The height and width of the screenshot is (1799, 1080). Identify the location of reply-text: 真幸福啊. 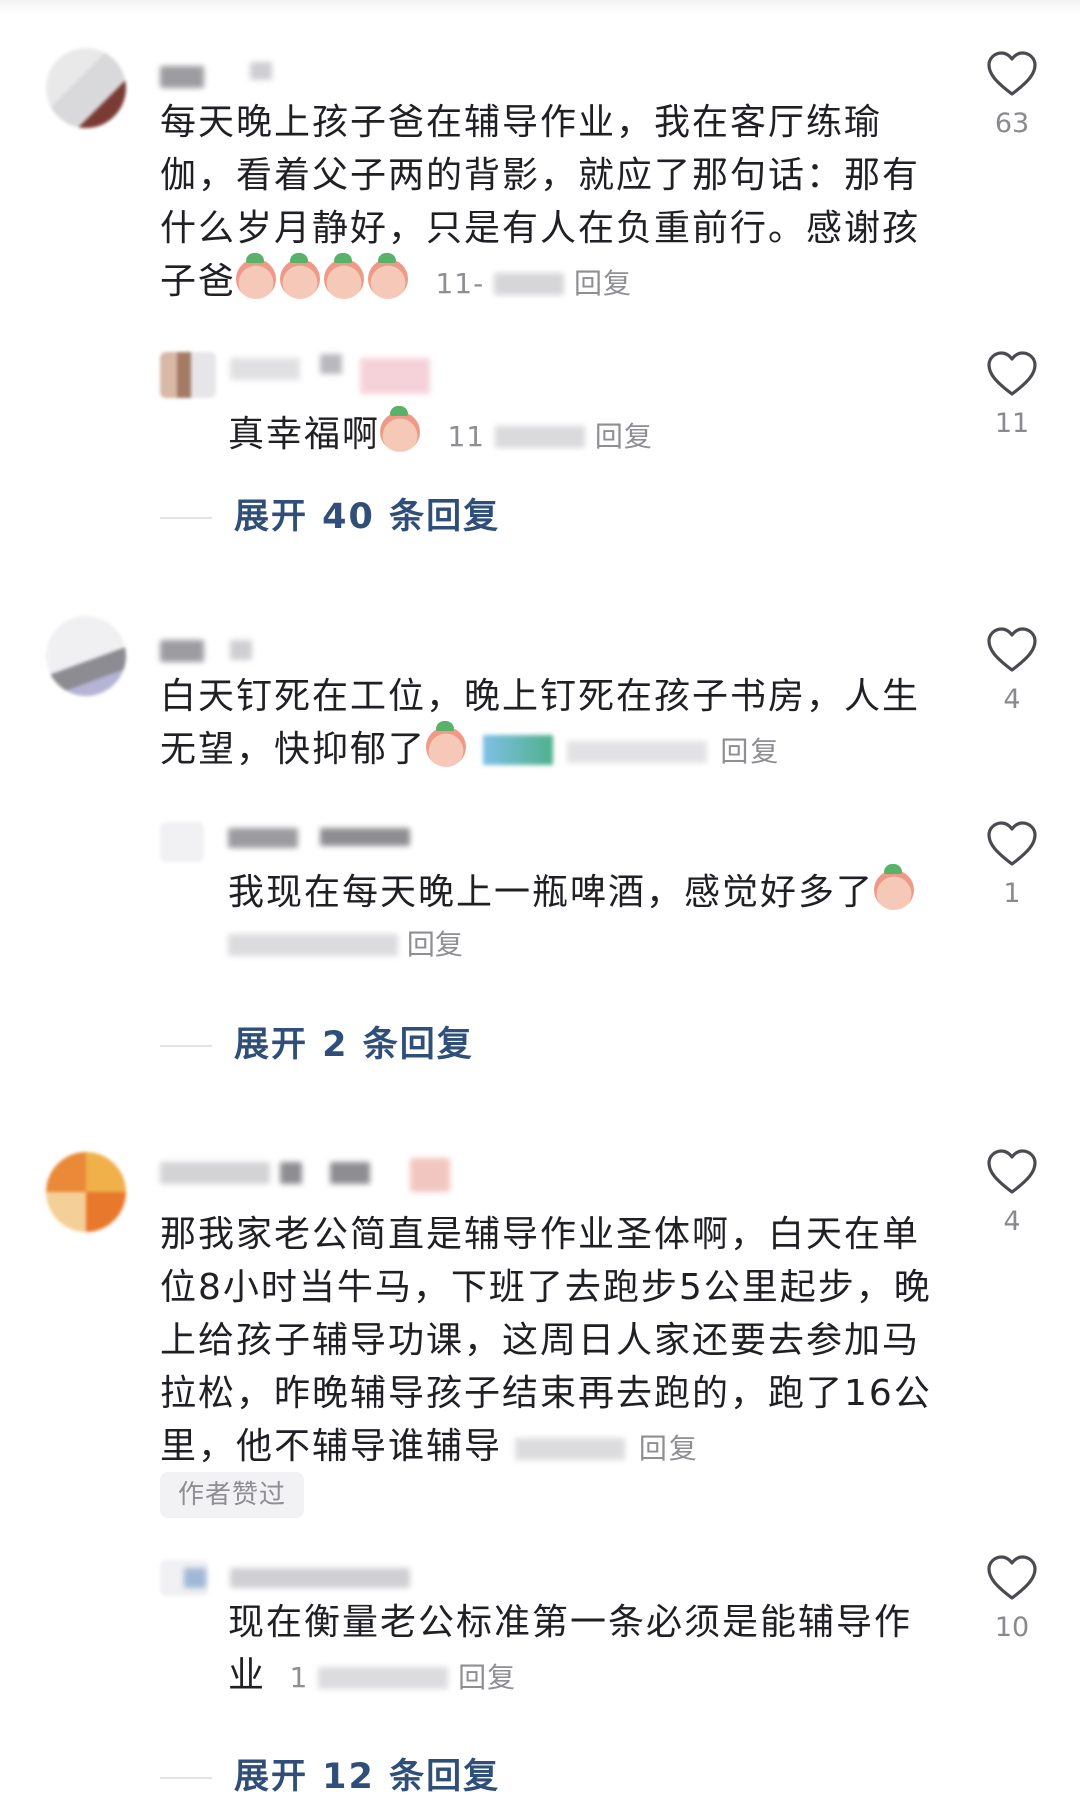
(304, 434).